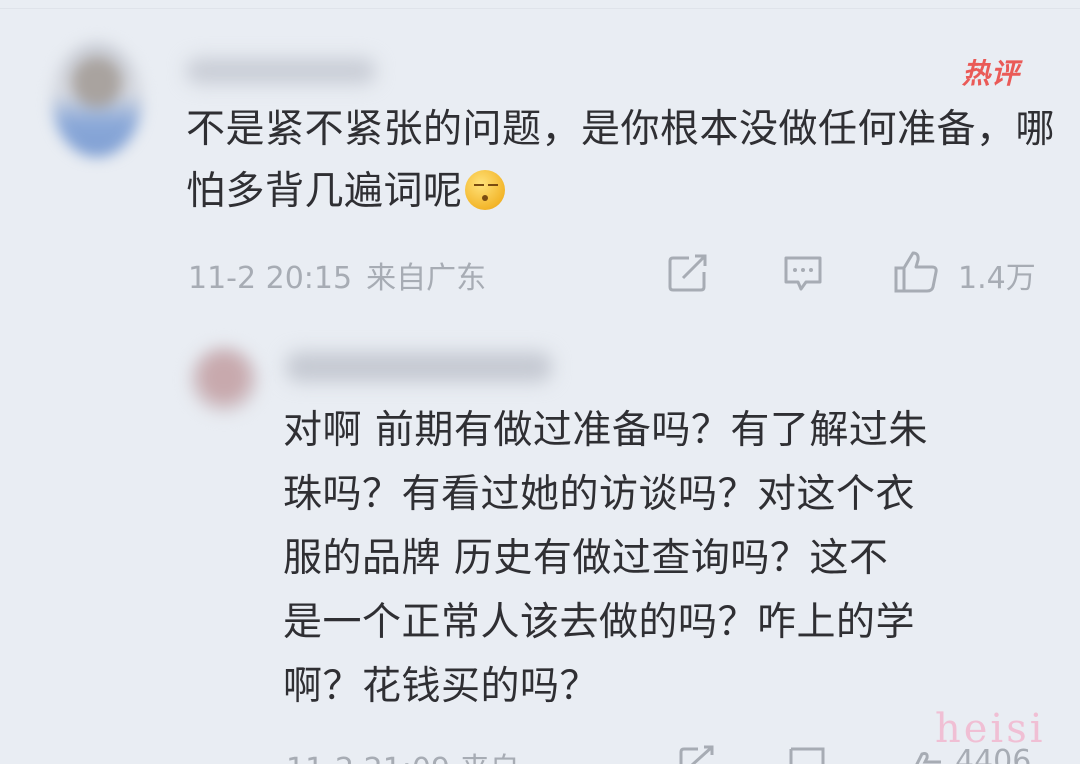  What do you see at coordinates (803, 273) in the screenshot?
I see `comment-icon` at bounding box center [803, 273].